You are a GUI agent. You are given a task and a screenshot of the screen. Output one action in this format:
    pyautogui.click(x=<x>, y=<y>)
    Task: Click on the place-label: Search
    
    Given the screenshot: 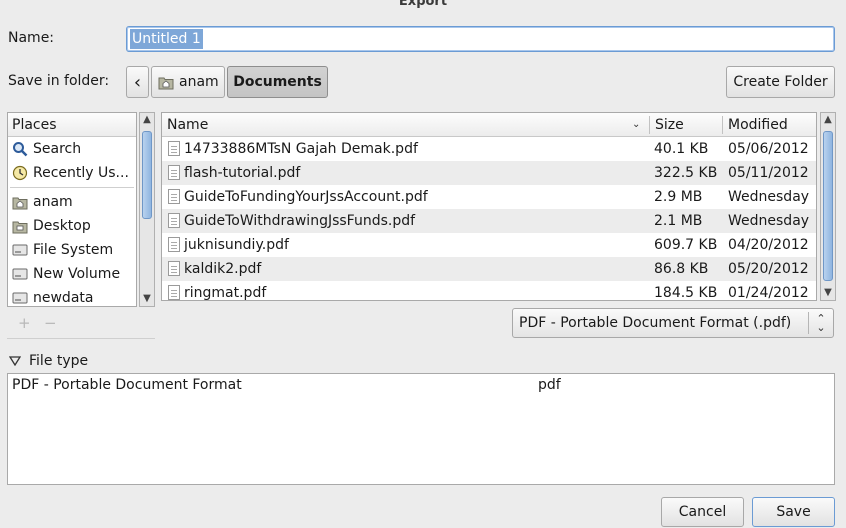 What is the action you would take?
    pyautogui.click(x=57, y=149)
    